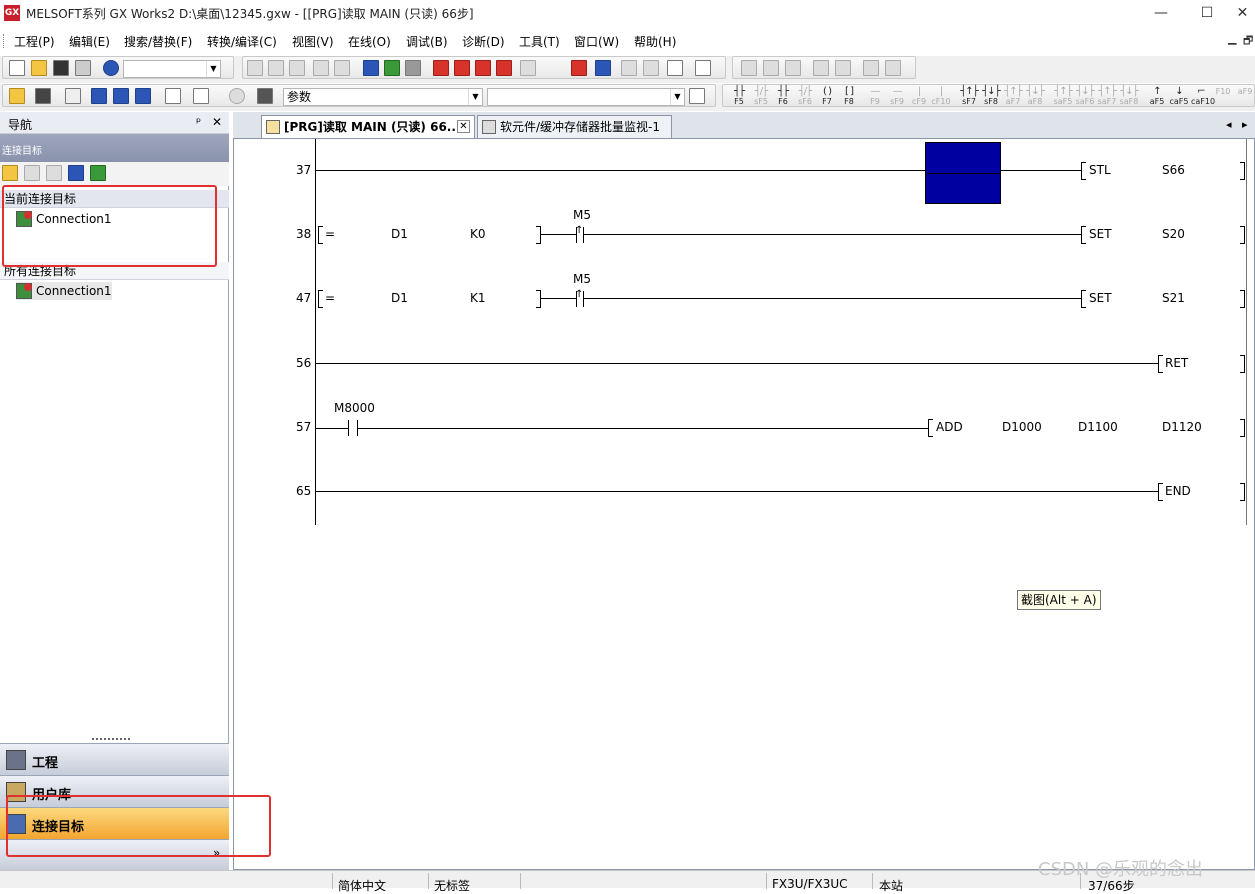  What do you see at coordinates (793, 68) in the screenshot?
I see `insert-column-icon` at bounding box center [793, 68].